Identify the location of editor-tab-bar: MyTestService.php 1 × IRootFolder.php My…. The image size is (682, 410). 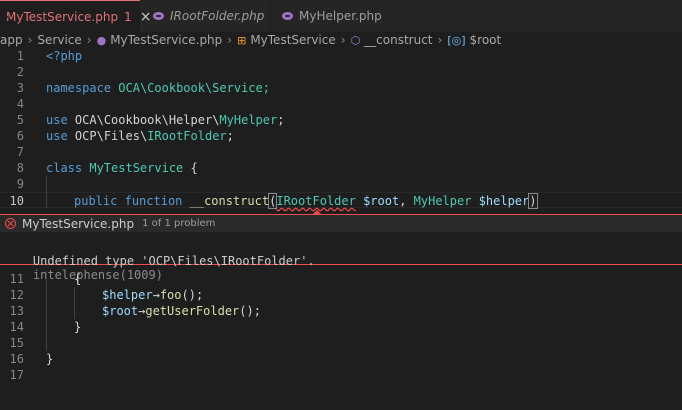
(341, 16).